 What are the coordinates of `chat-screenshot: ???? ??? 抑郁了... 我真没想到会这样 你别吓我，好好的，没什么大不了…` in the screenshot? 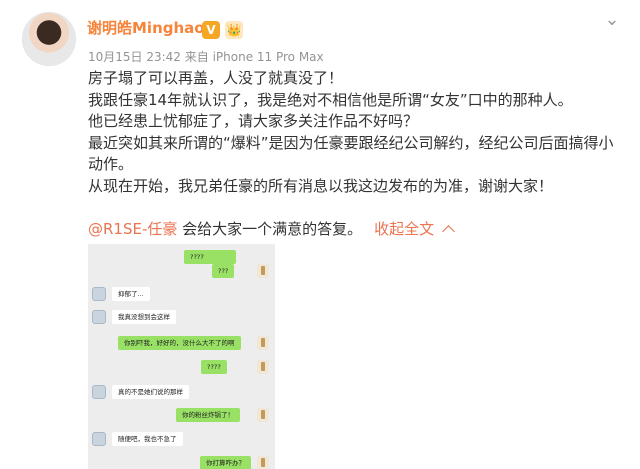 It's located at (181, 356).